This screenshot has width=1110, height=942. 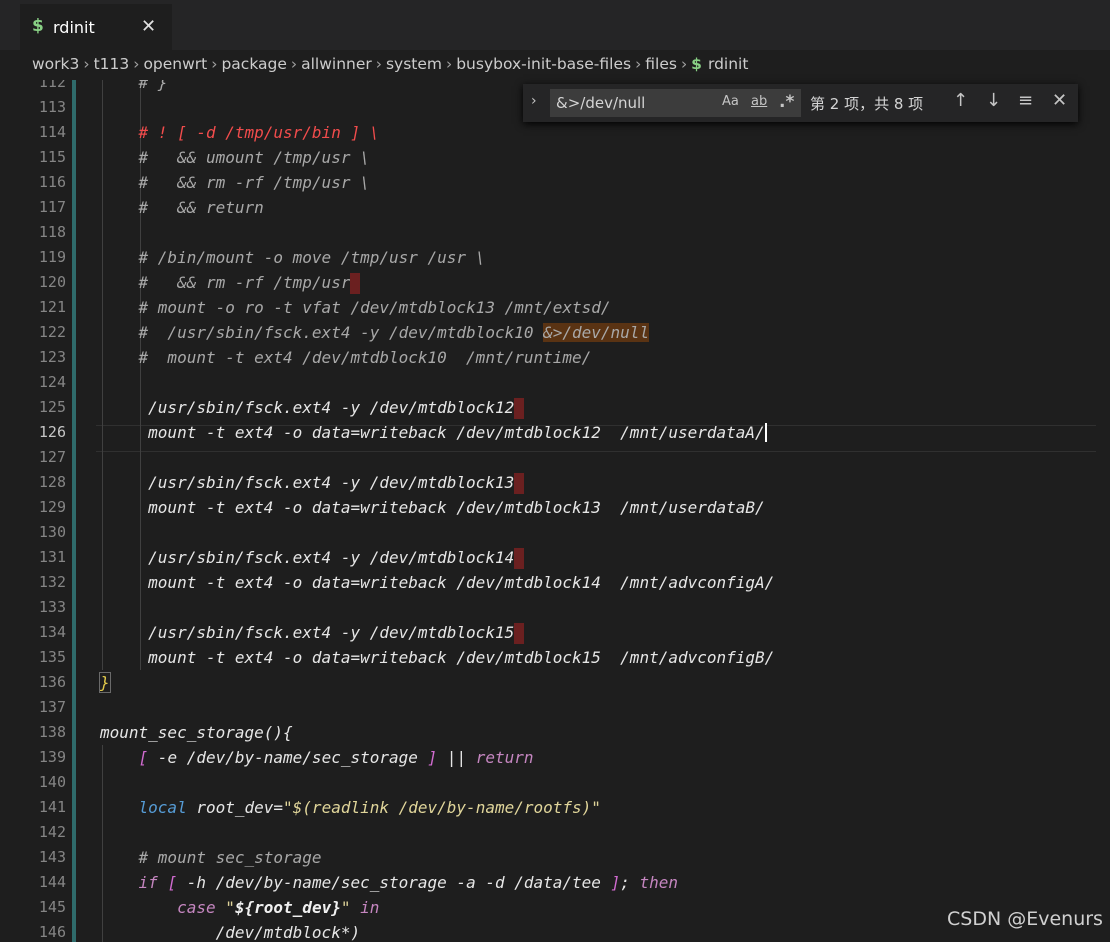 What do you see at coordinates (555, 457) in the screenshot?
I see `code-line: 127` at bounding box center [555, 457].